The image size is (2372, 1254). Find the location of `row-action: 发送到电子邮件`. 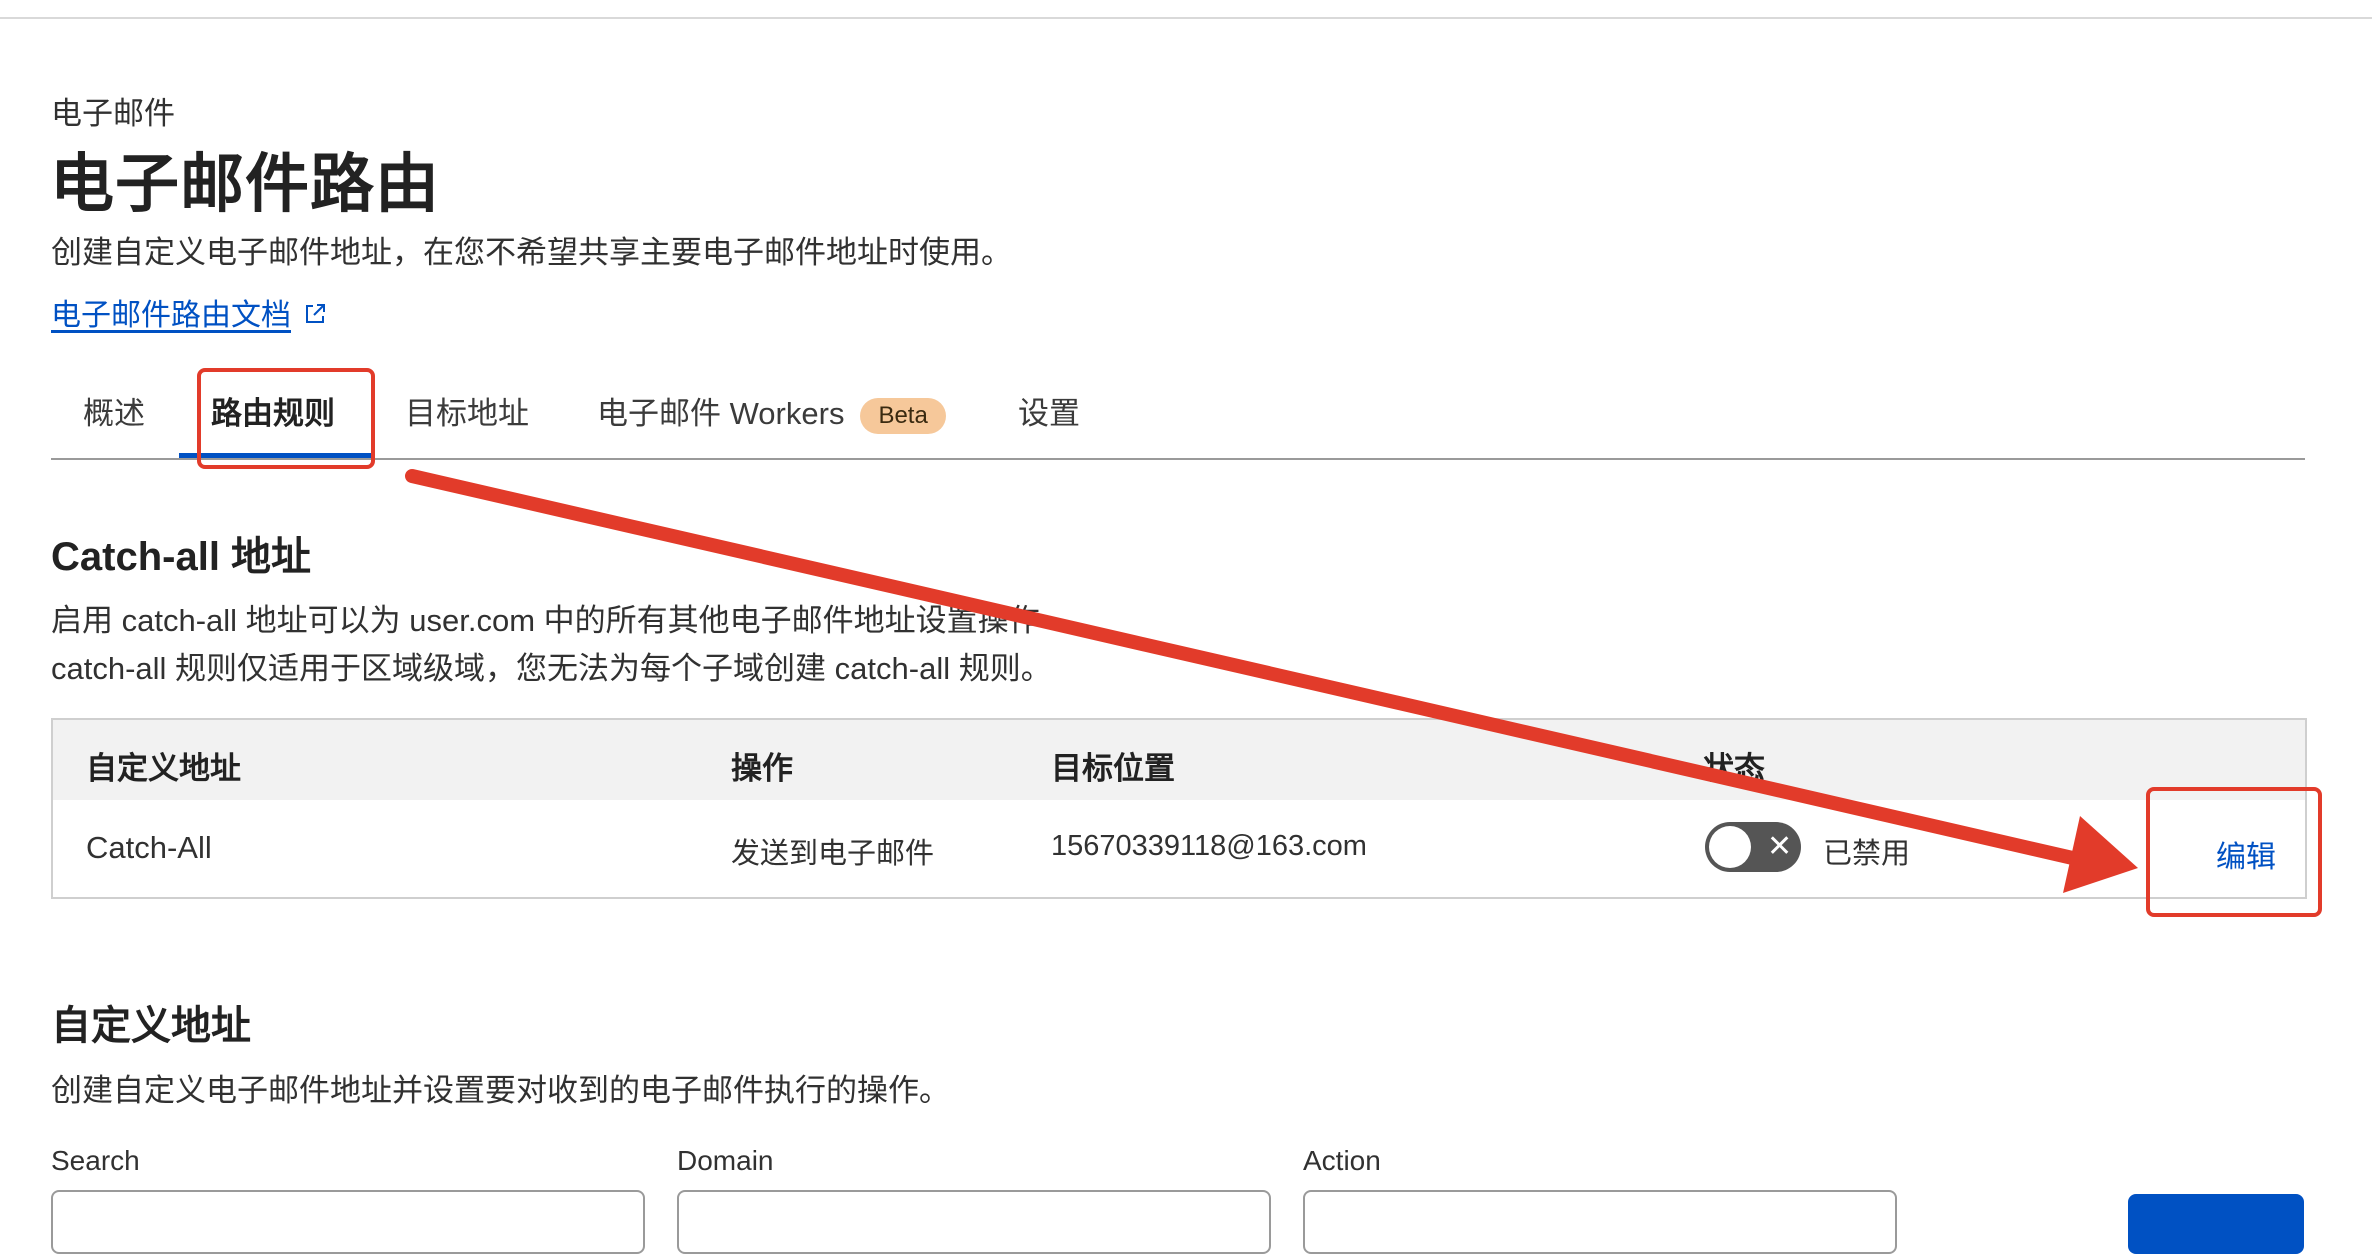

row-action: 发送到电子邮件 is located at coordinates (833, 854).